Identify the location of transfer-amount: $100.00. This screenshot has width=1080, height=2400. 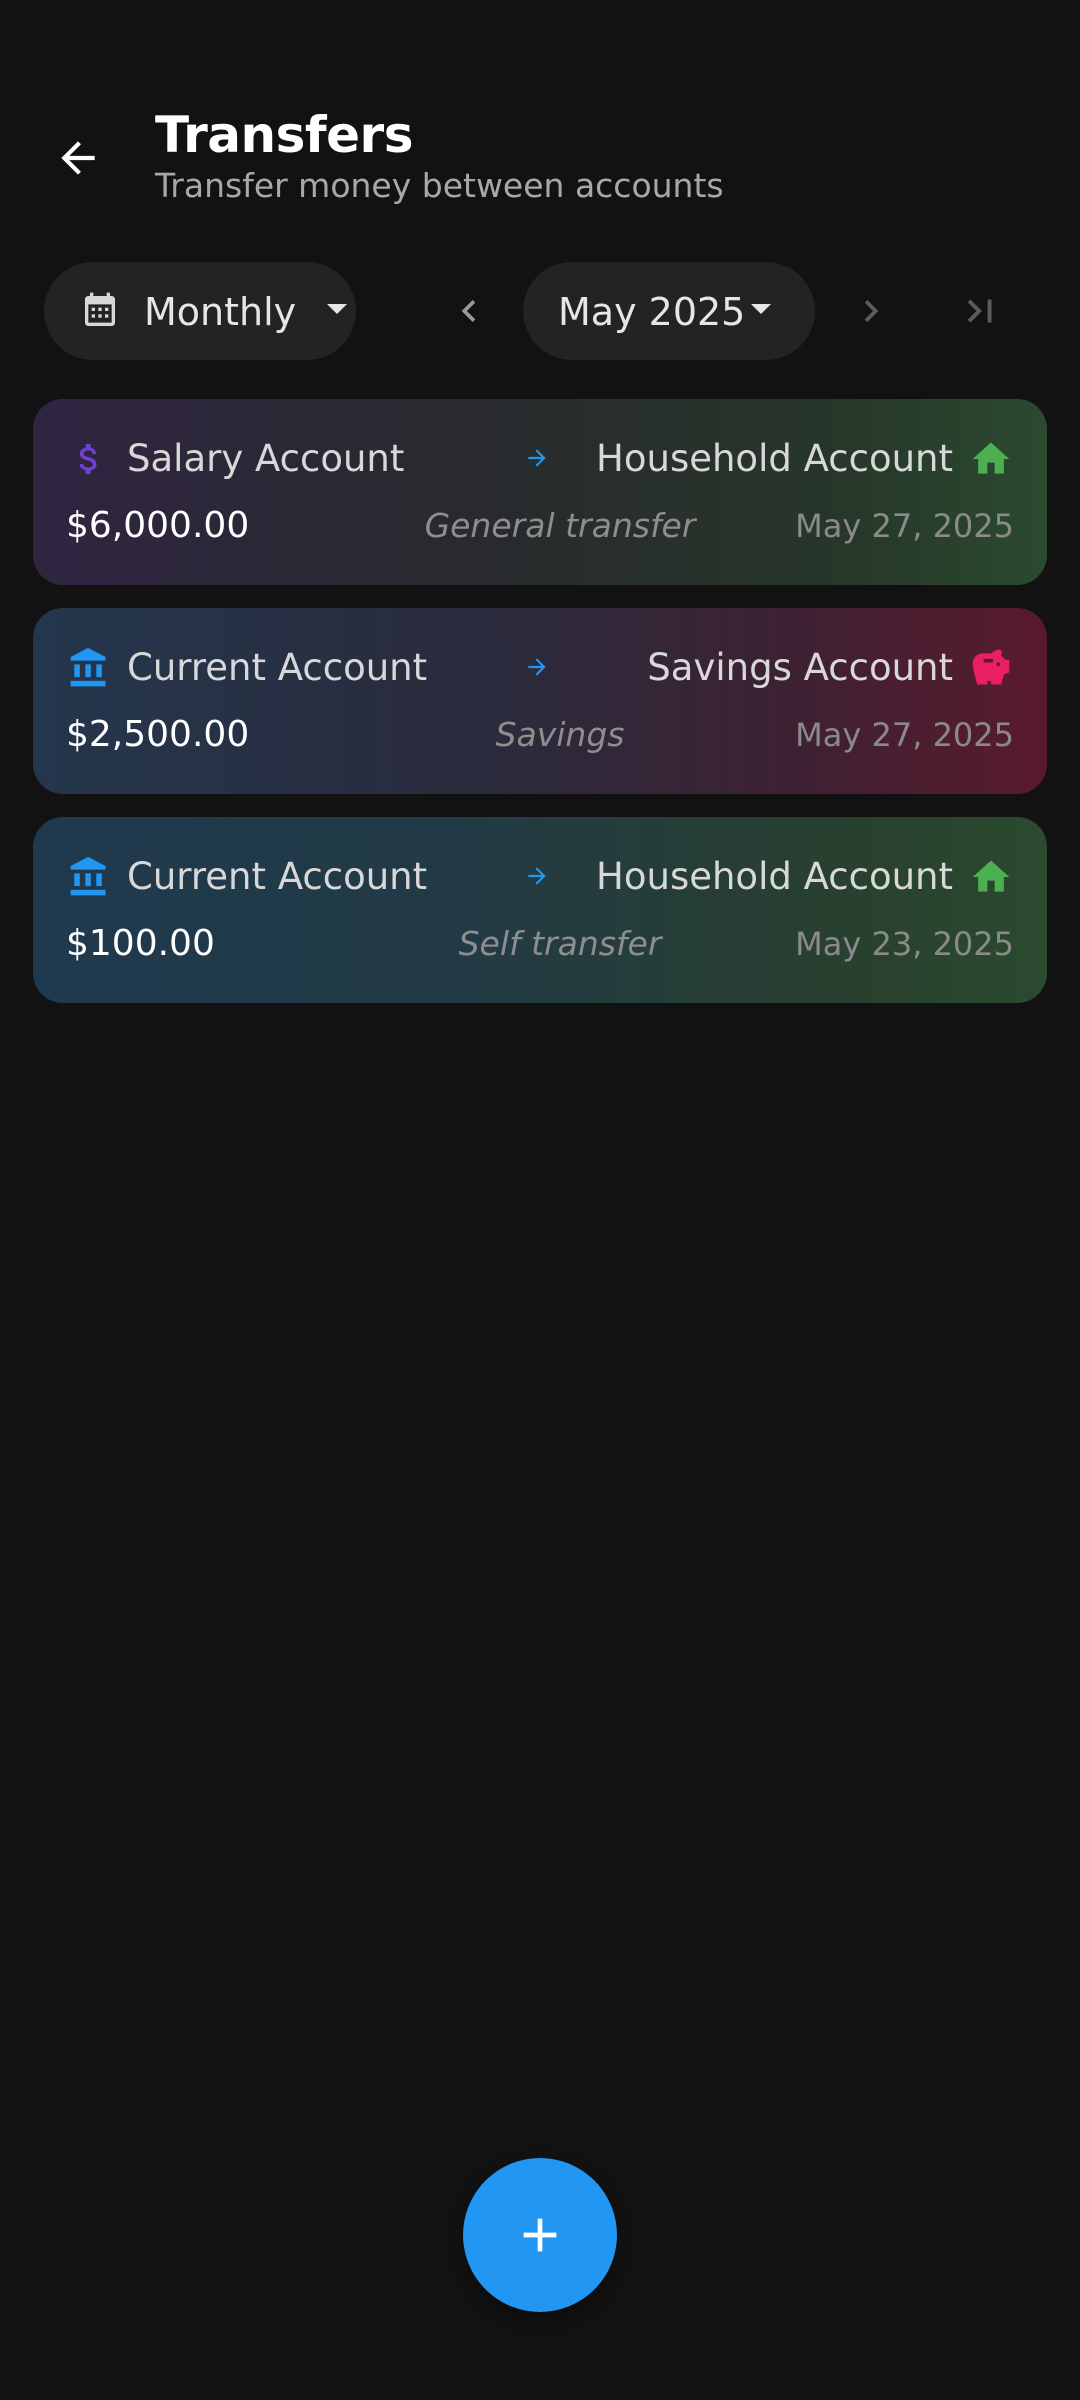
(140, 943).